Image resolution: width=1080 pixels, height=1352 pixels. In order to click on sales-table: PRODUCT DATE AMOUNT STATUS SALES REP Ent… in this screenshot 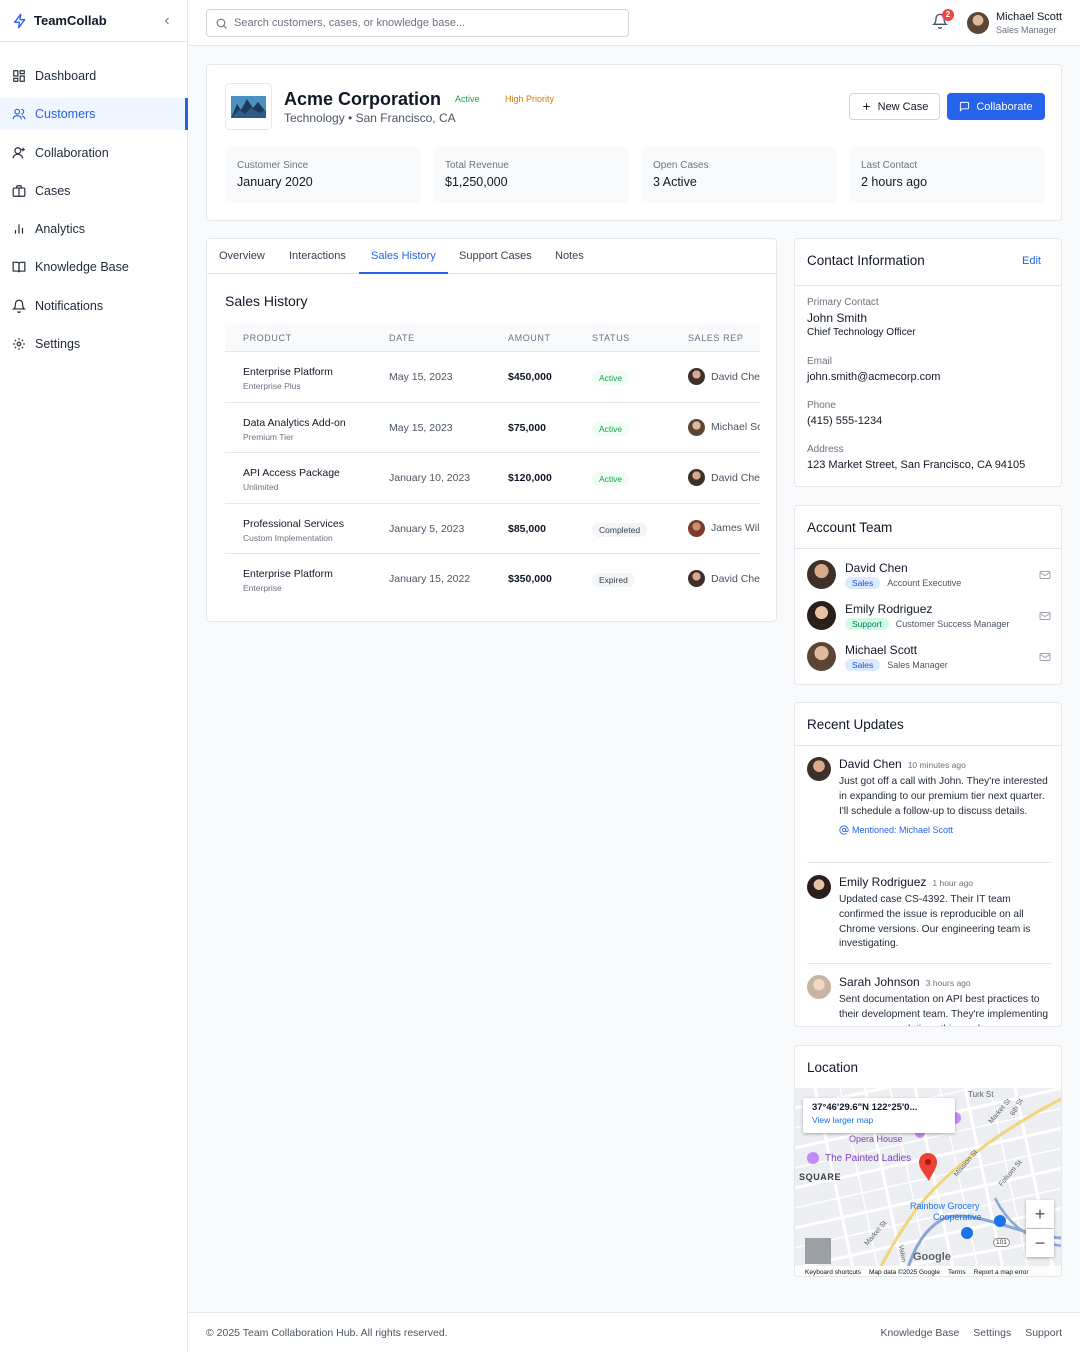, I will do `click(492, 464)`.